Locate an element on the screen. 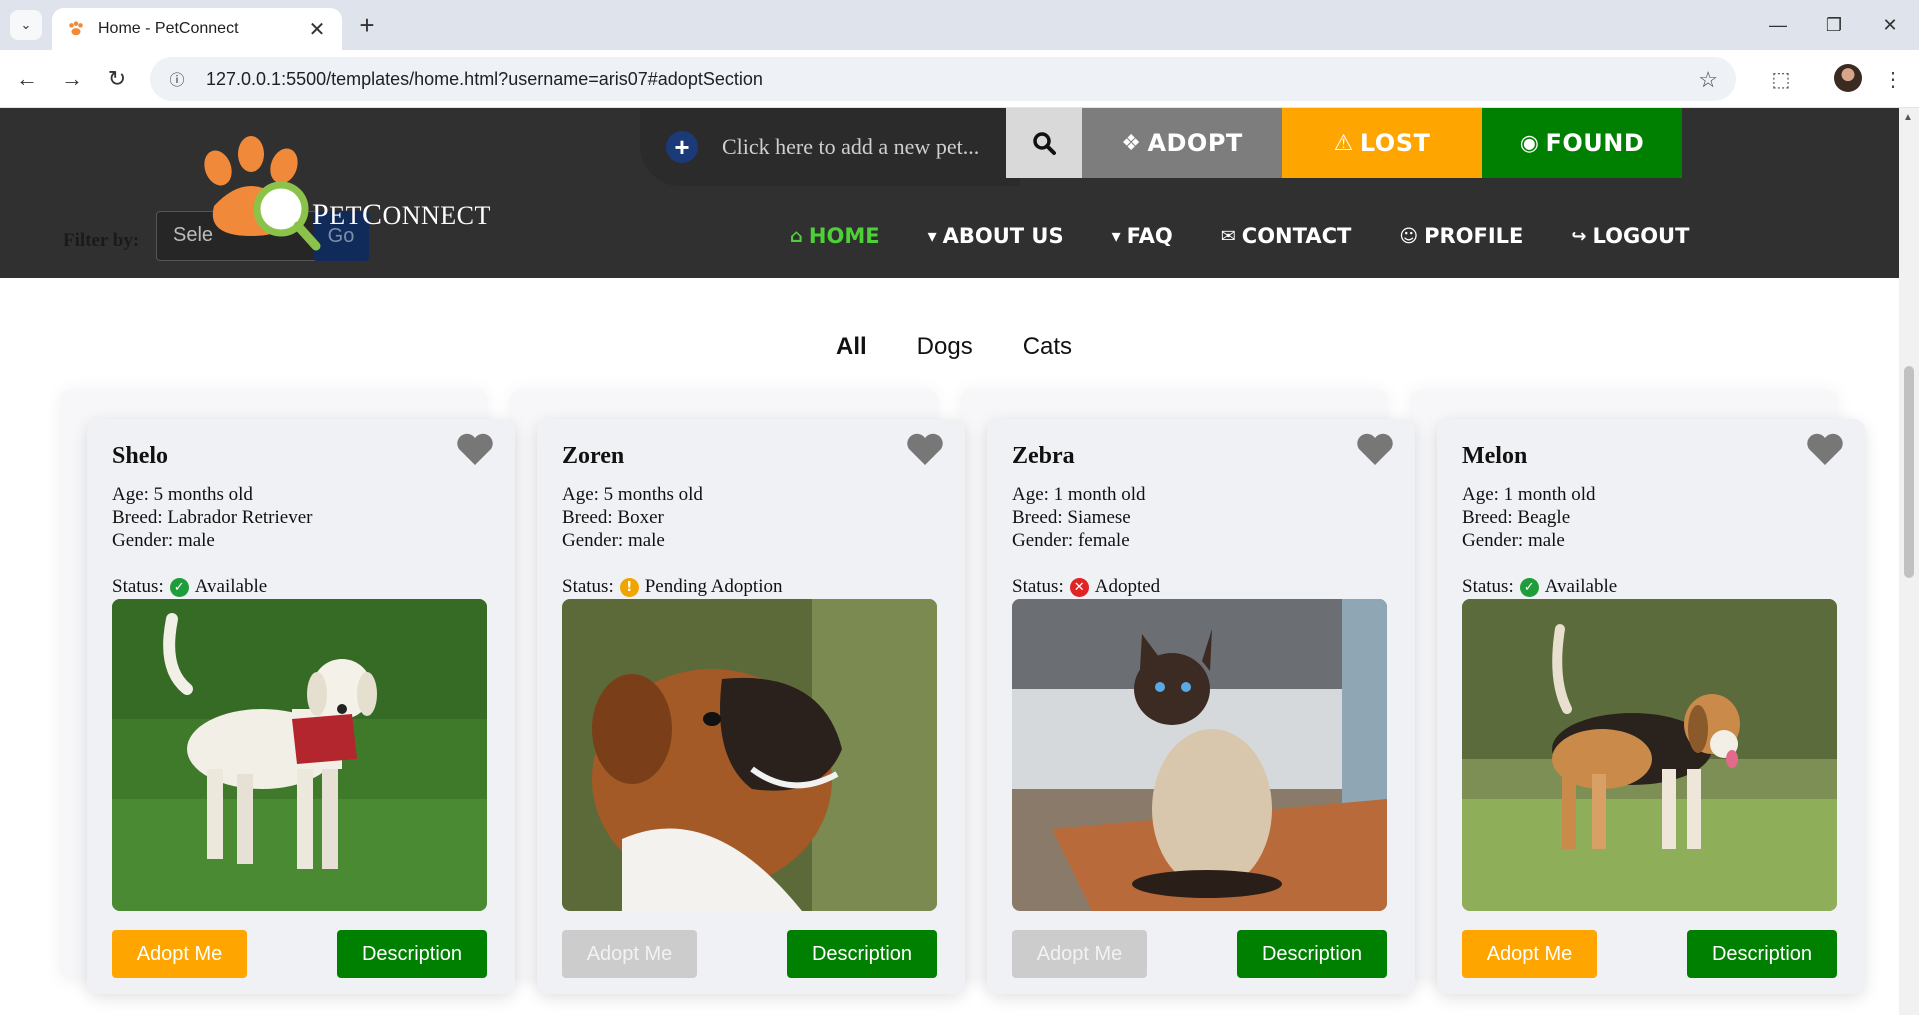  envelope-icon: ✉ is located at coordinates (1228, 236).